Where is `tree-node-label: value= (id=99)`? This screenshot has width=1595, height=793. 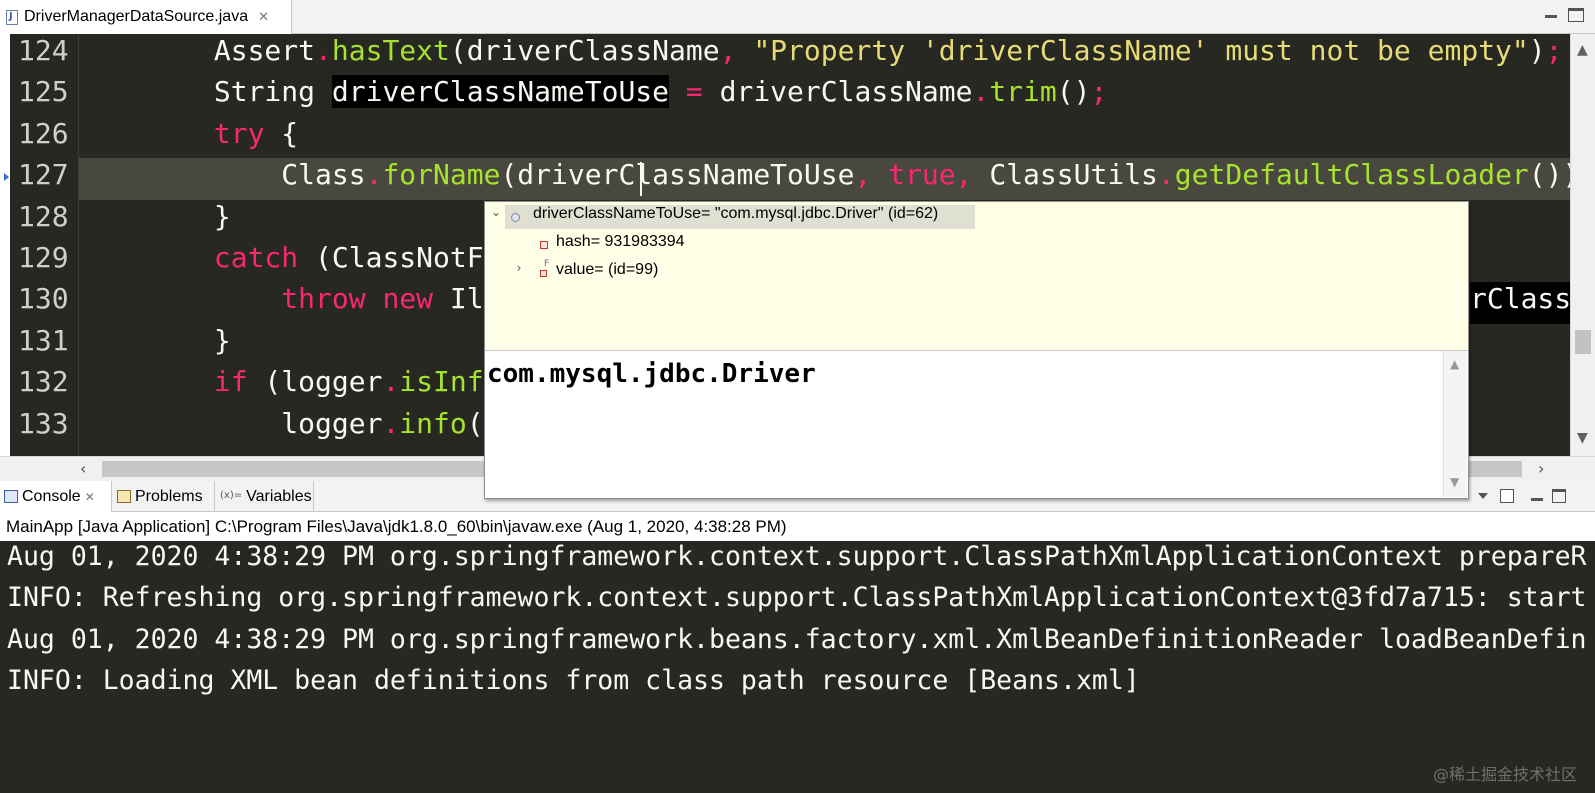
tree-node-label: value= (id=99) is located at coordinates (607, 269).